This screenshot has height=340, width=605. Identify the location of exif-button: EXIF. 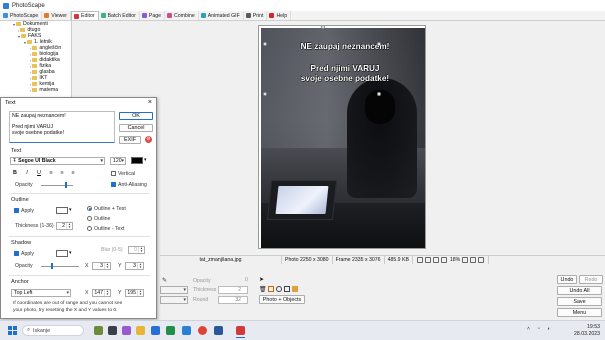
(130, 140).